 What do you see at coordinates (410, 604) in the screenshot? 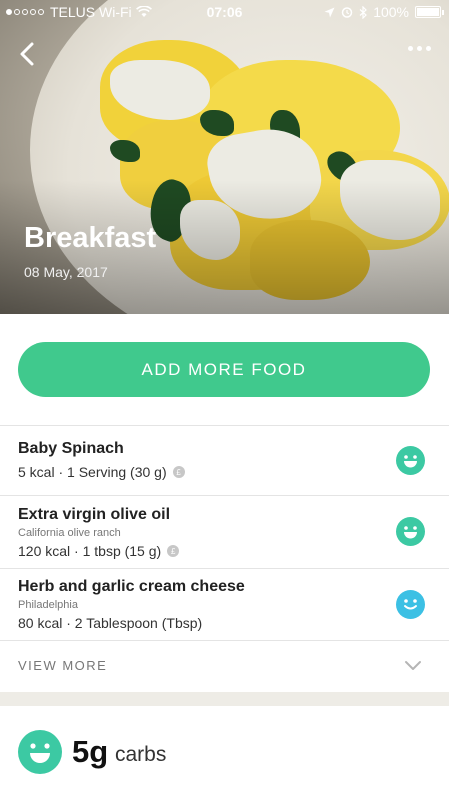
I see `smile-face-icon` at bounding box center [410, 604].